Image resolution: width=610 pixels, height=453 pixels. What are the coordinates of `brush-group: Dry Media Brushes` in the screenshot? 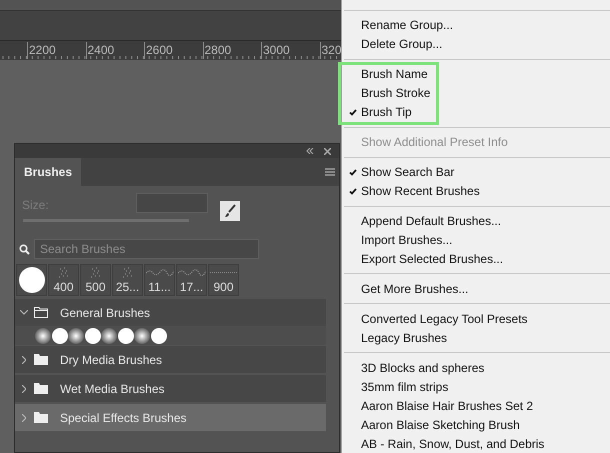 It's located at (170, 359).